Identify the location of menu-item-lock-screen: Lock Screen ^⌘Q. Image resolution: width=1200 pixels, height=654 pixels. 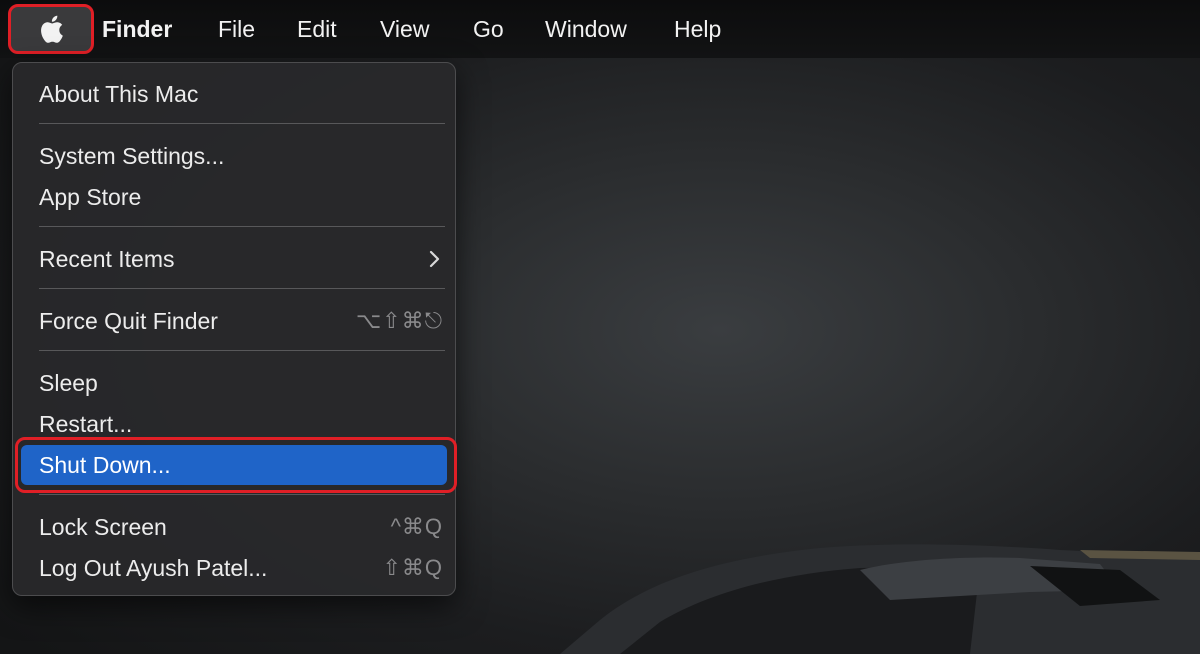
(234, 527).